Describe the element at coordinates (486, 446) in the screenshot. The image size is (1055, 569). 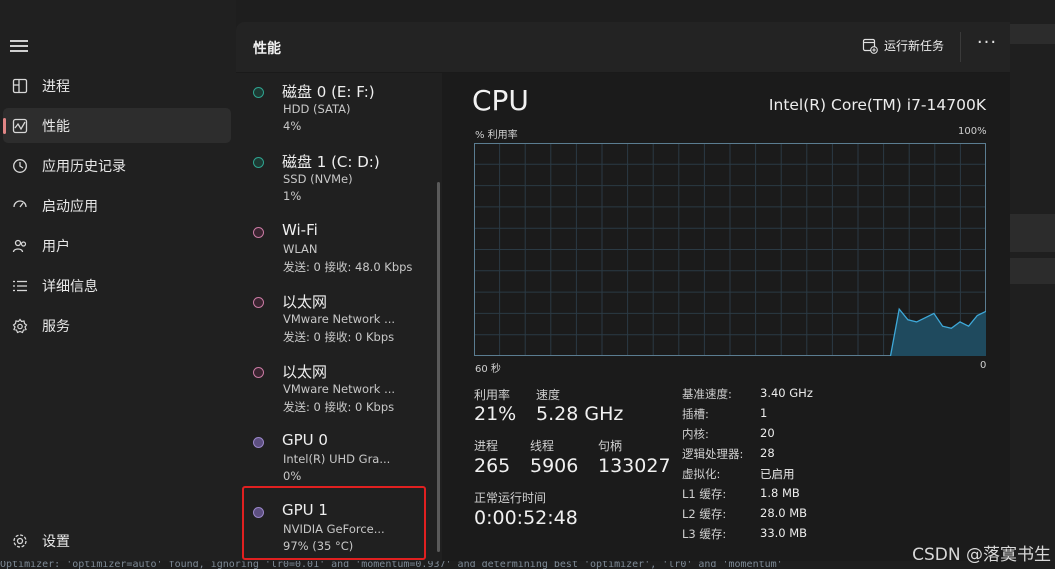
I see `processes-label: 进程` at that location.